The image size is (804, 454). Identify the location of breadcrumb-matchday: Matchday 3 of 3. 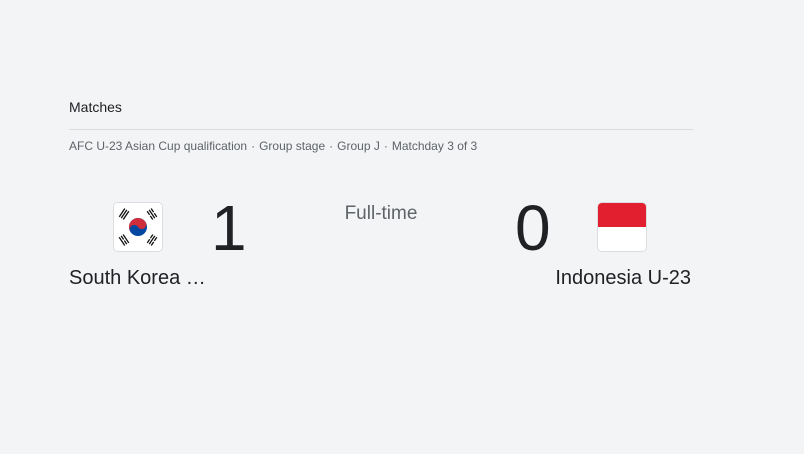
(434, 146).